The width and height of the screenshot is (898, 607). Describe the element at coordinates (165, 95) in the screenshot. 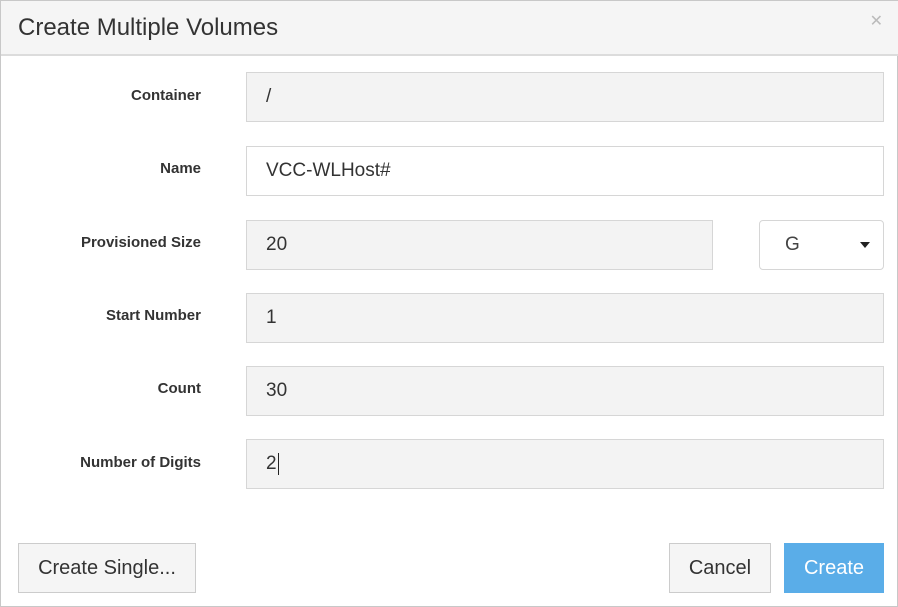

I see `container-label: Container` at that location.